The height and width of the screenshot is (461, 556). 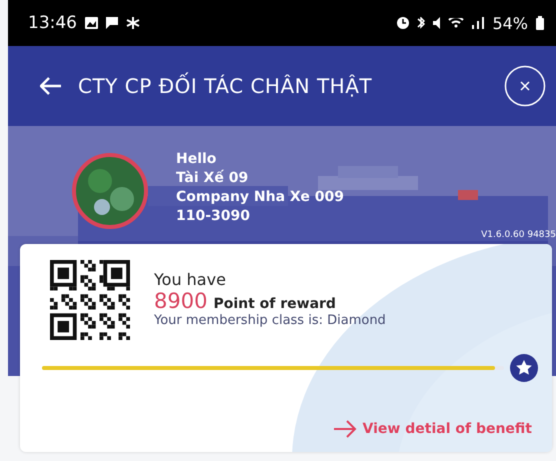 I want to click on driver-name: Tài Xế 09, so click(x=213, y=178).